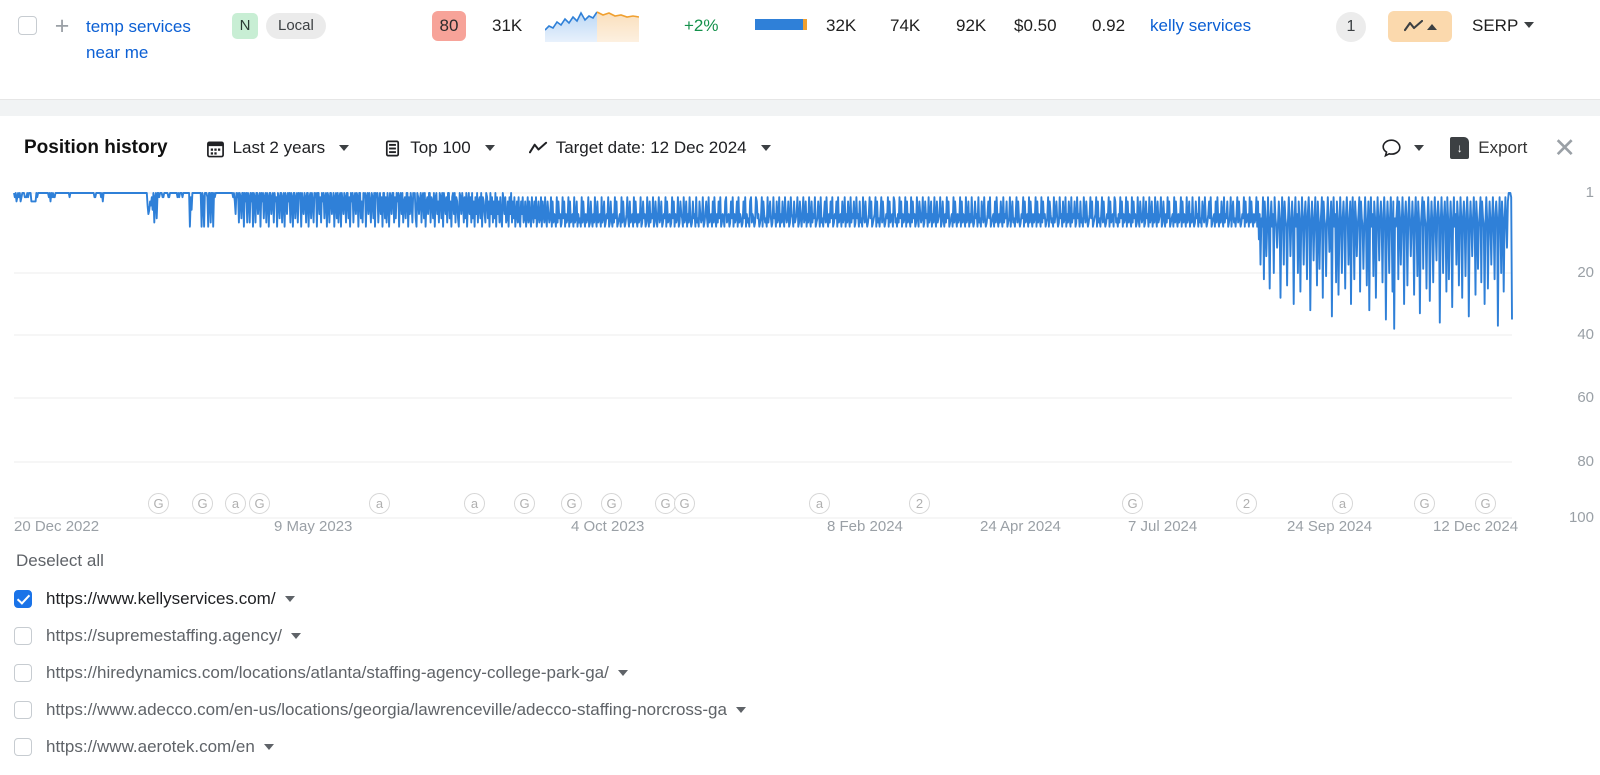  Describe the element at coordinates (1109, 25) in the screenshot. I see `cps: 0.92` at that location.